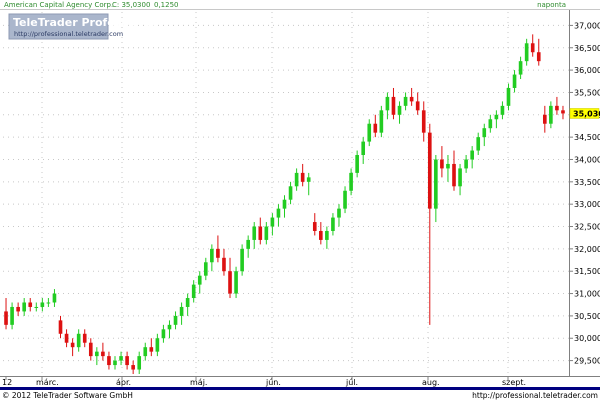 The height and width of the screenshot is (400, 600). I want to click on header-close: C: 35,0300, so click(131, 5).